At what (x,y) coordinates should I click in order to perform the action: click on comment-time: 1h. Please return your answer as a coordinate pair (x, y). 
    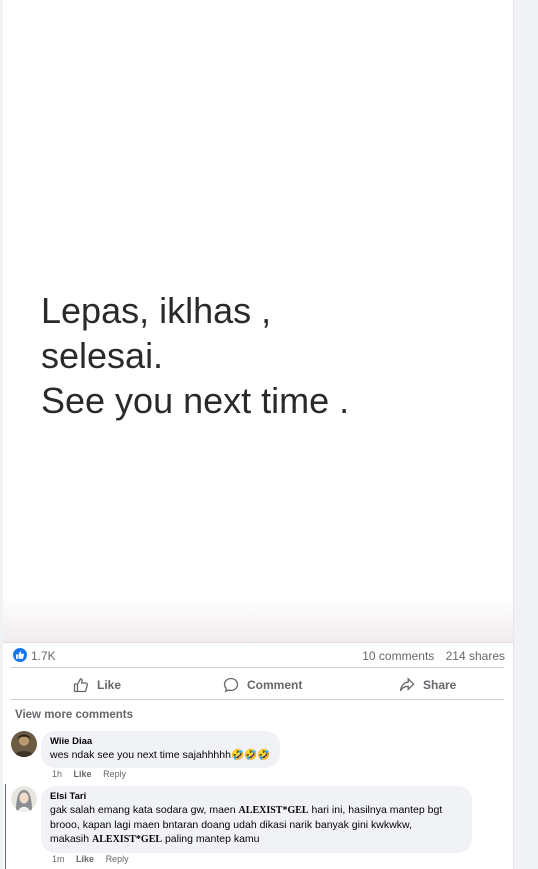
    Looking at the image, I should click on (57, 774).